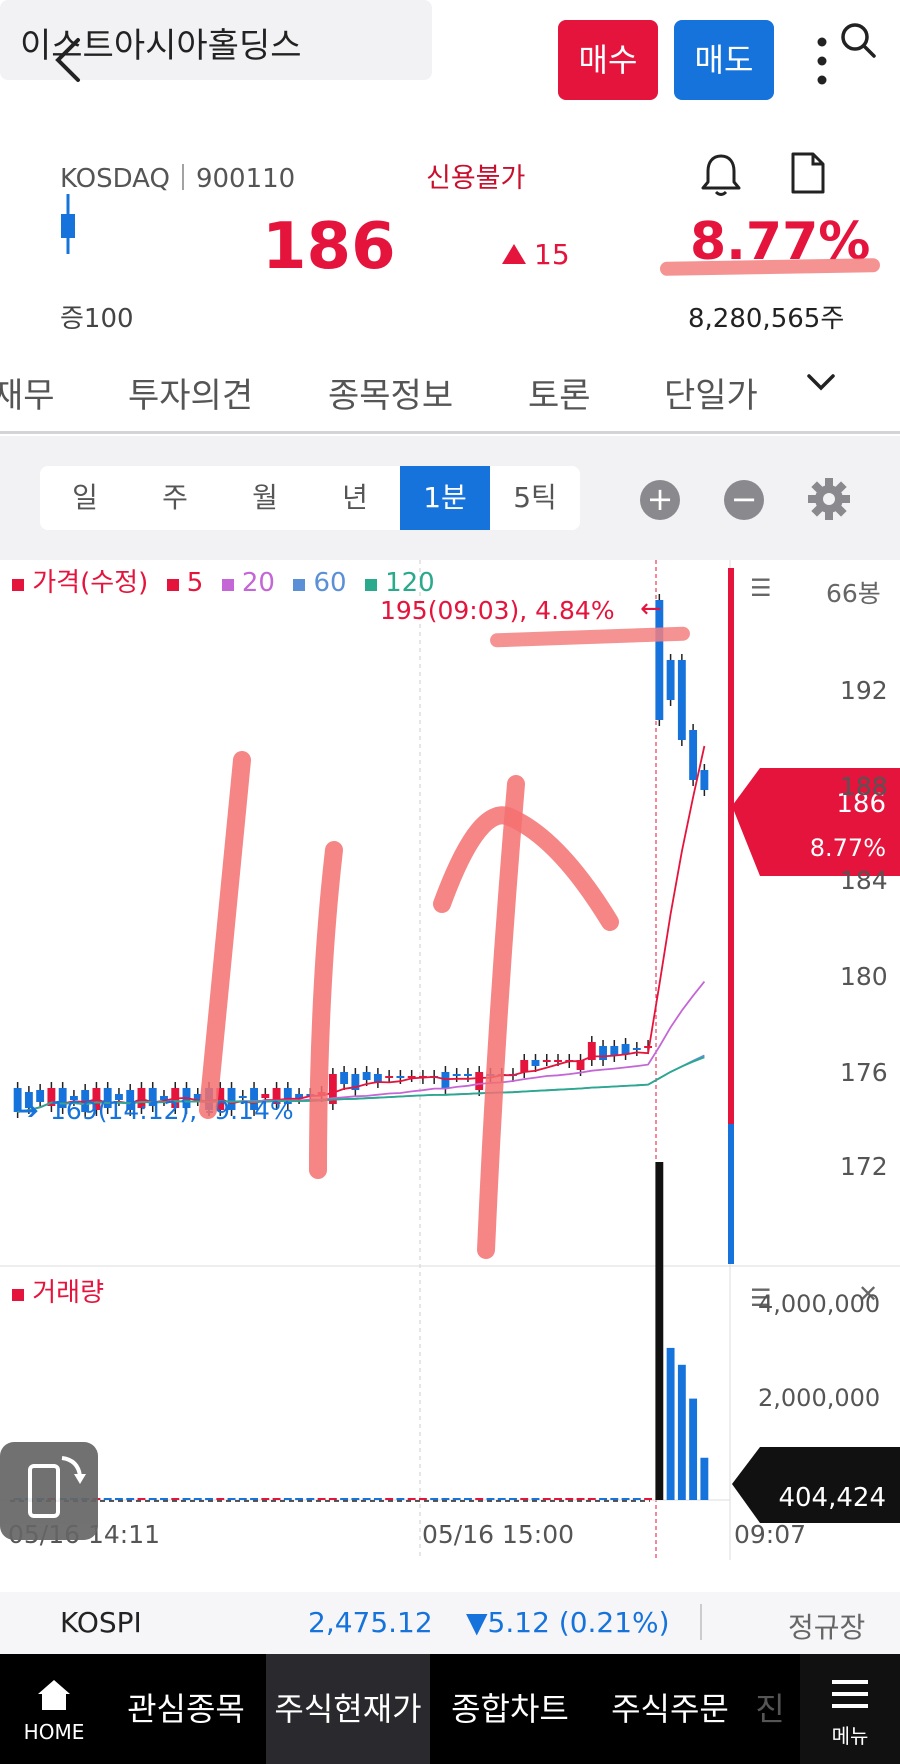 Image resolution: width=900 pixels, height=1764 pixels. What do you see at coordinates (808, 175) in the screenshot?
I see `document-icon` at bounding box center [808, 175].